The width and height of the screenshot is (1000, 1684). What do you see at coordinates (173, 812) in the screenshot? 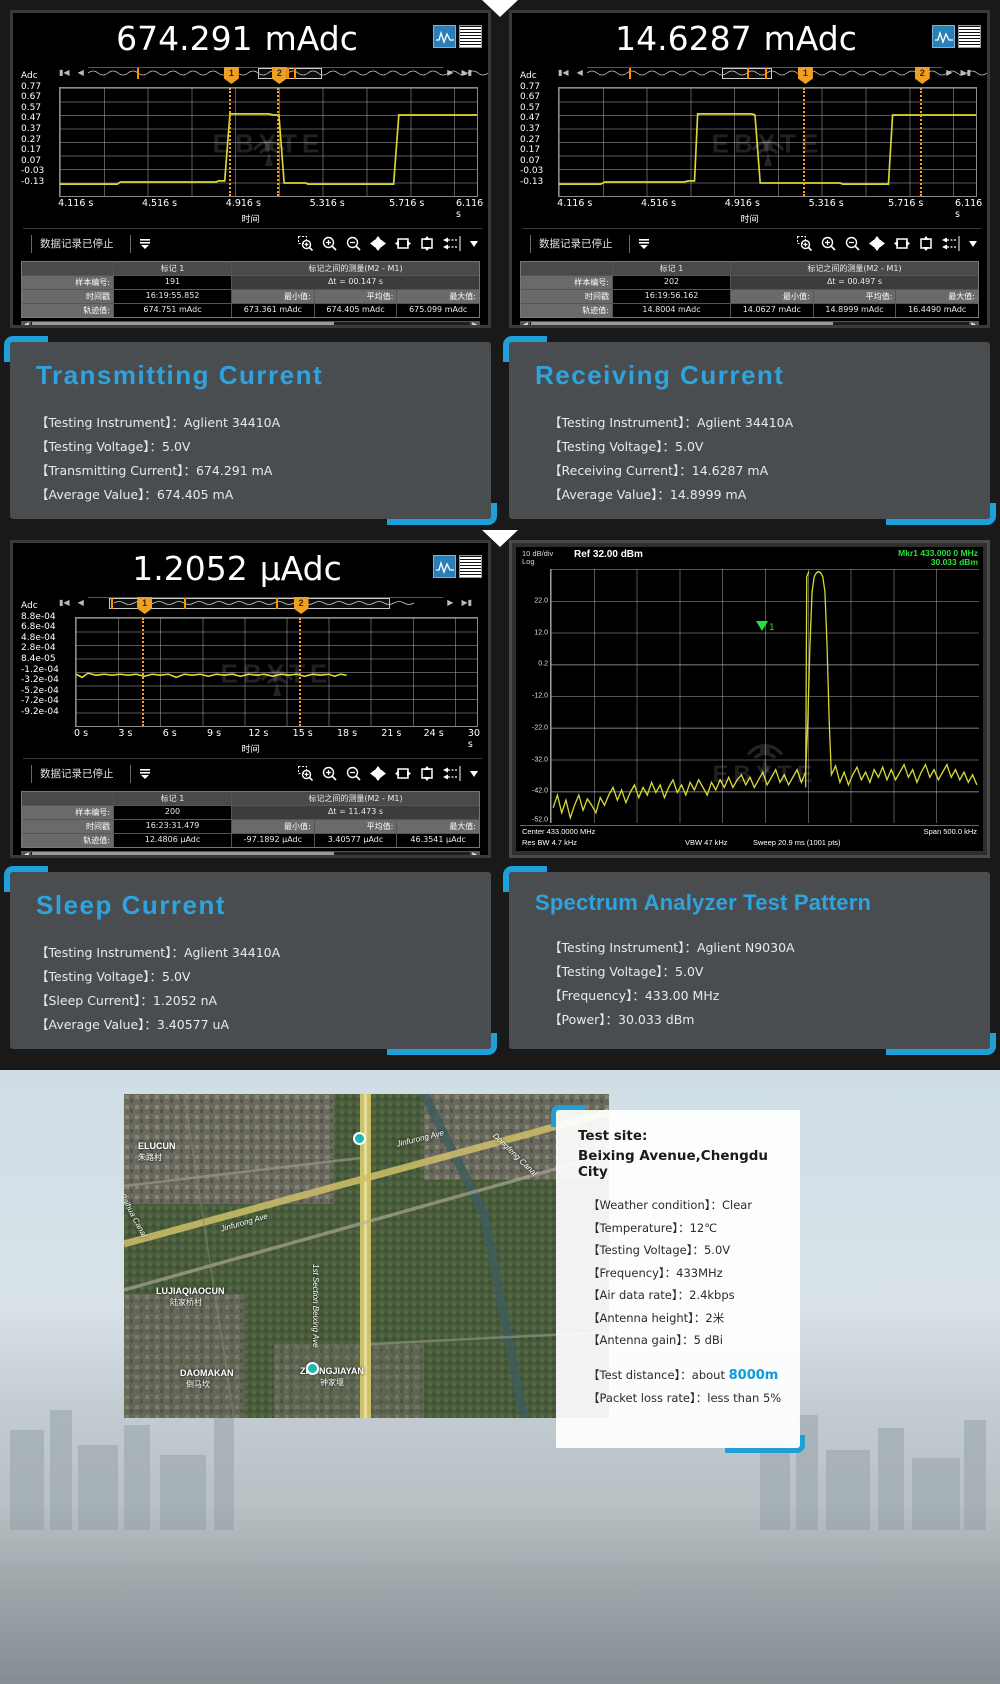
I see `row-value: 200` at bounding box center [173, 812].